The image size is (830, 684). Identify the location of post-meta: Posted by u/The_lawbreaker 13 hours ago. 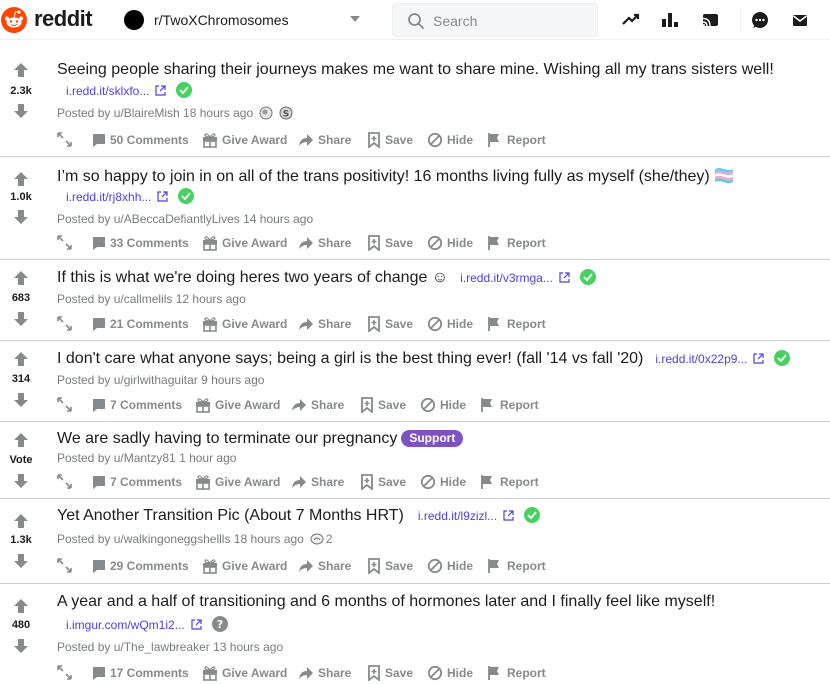
(170, 647).